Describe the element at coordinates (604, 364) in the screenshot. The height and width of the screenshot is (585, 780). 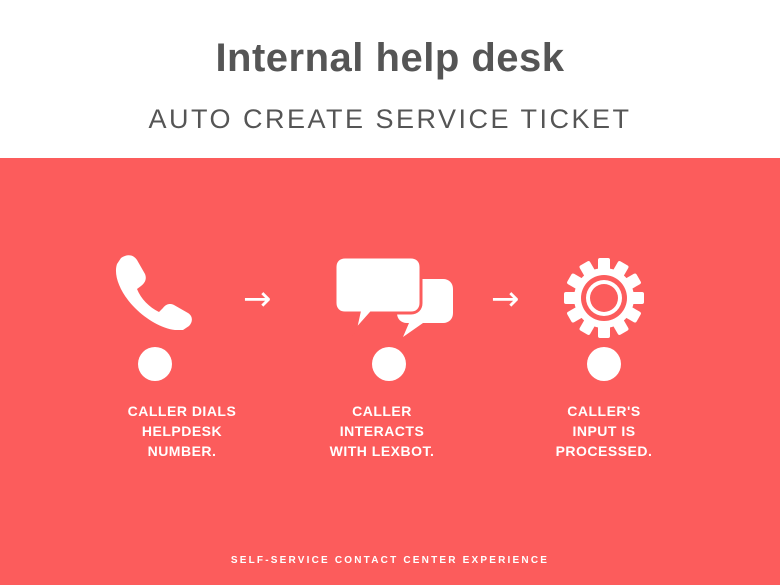
I see `step-3-dot` at that location.